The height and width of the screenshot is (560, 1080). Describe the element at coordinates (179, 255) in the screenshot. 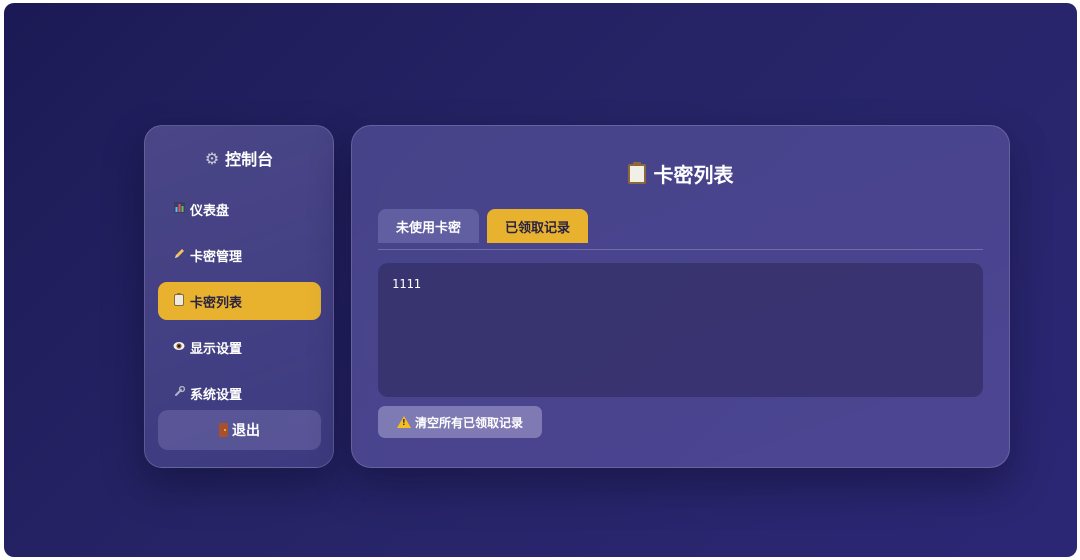

I see `pencil-icon` at that location.